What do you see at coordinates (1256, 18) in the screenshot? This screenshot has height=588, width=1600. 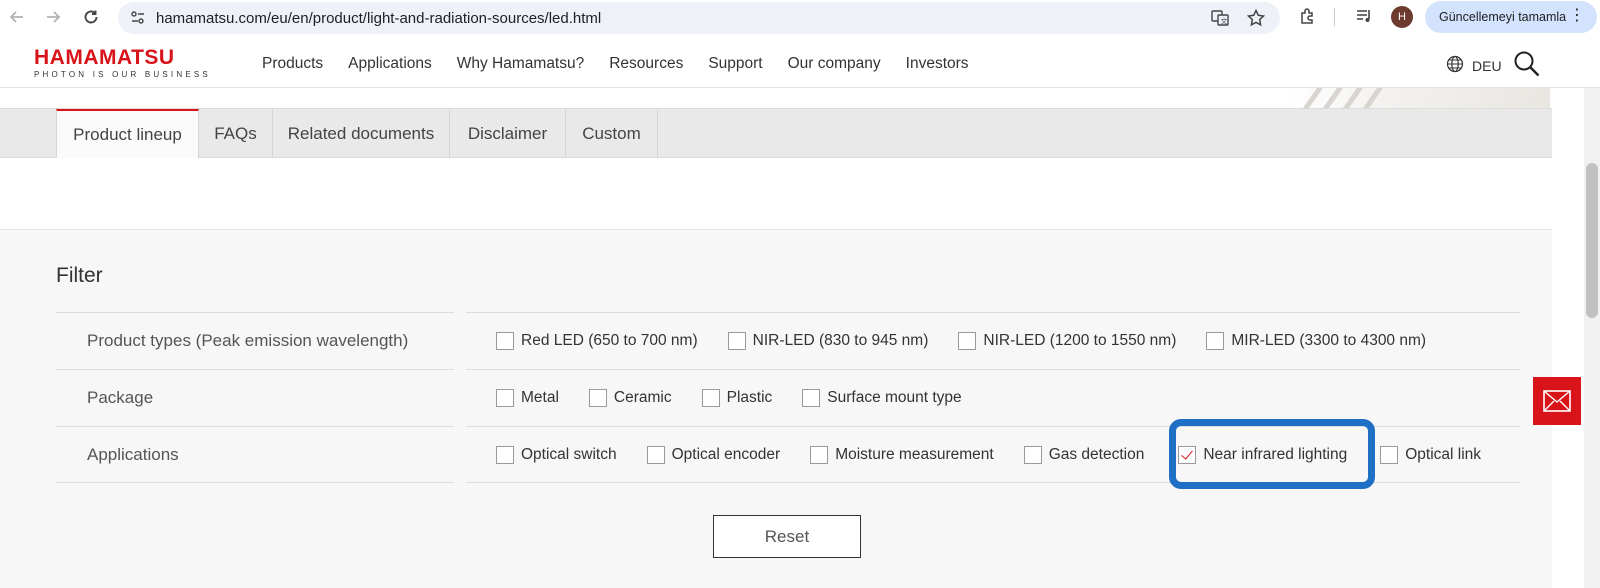 I see `bookmark-star-icon` at bounding box center [1256, 18].